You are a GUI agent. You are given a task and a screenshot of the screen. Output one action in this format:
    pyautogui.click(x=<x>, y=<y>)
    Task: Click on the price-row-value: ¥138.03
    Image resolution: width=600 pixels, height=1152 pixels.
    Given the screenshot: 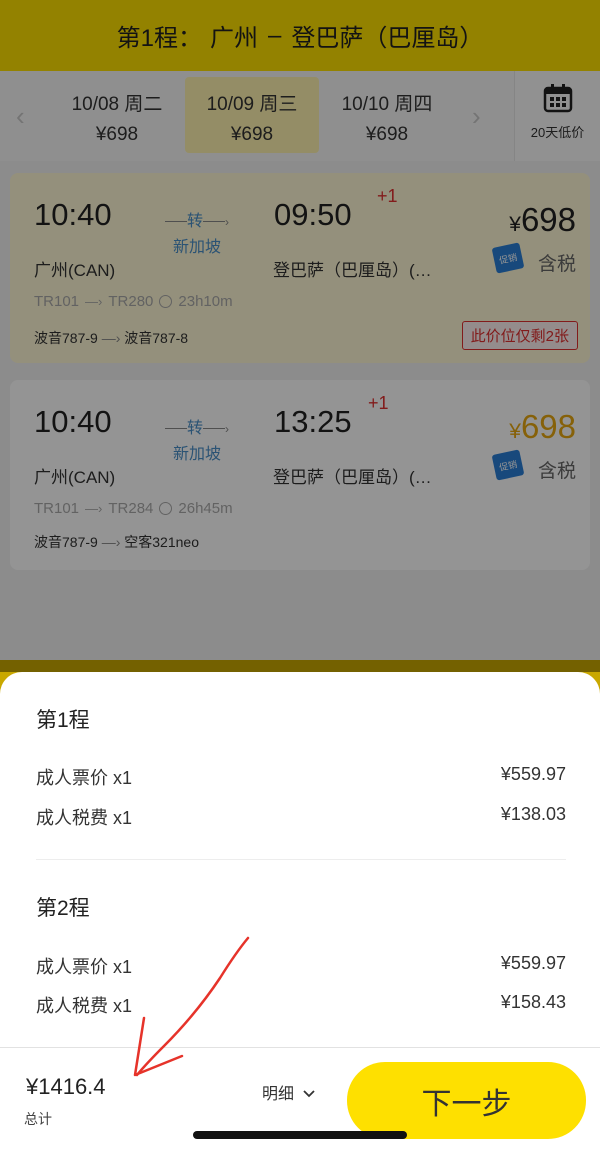 What is the action you would take?
    pyautogui.click(x=533, y=814)
    